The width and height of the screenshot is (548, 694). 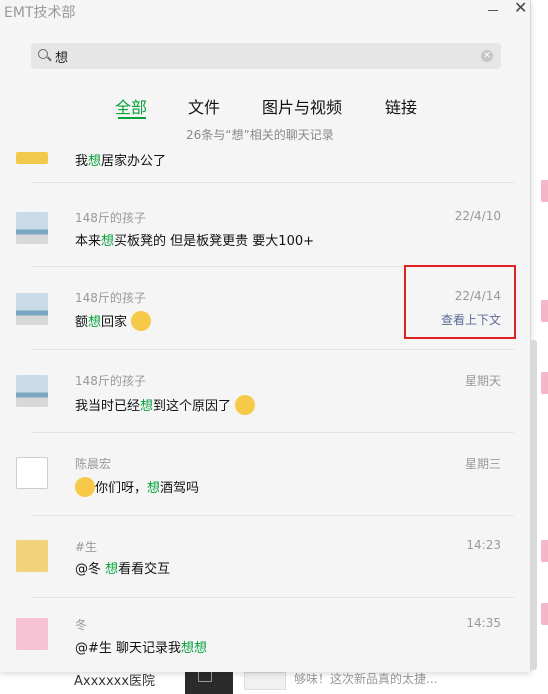 I want to click on message-date: 14:23, so click(x=483, y=545).